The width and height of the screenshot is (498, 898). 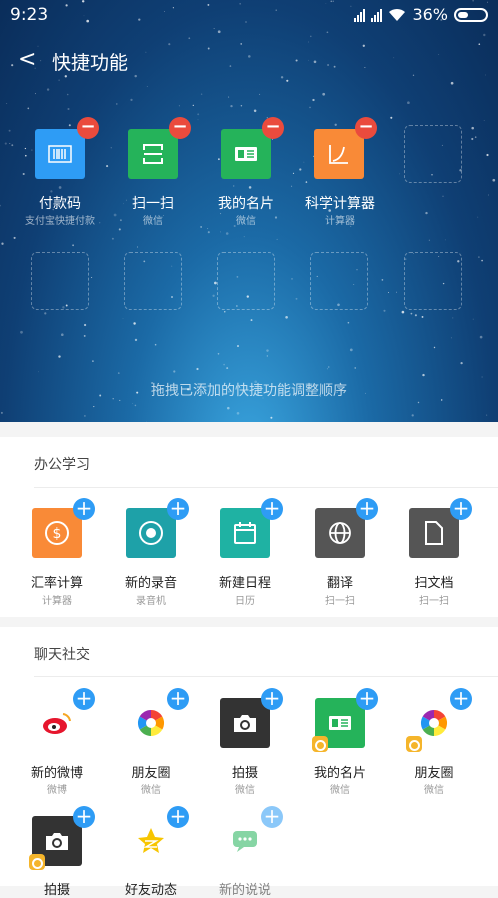 I want to click on item-label: 拍摄, so click(x=56, y=890).